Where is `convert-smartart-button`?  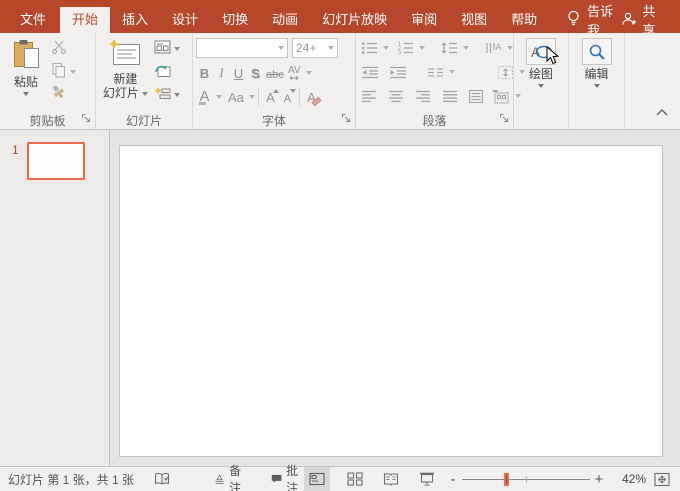 convert-smartart-button is located at coordinates (501, 96).